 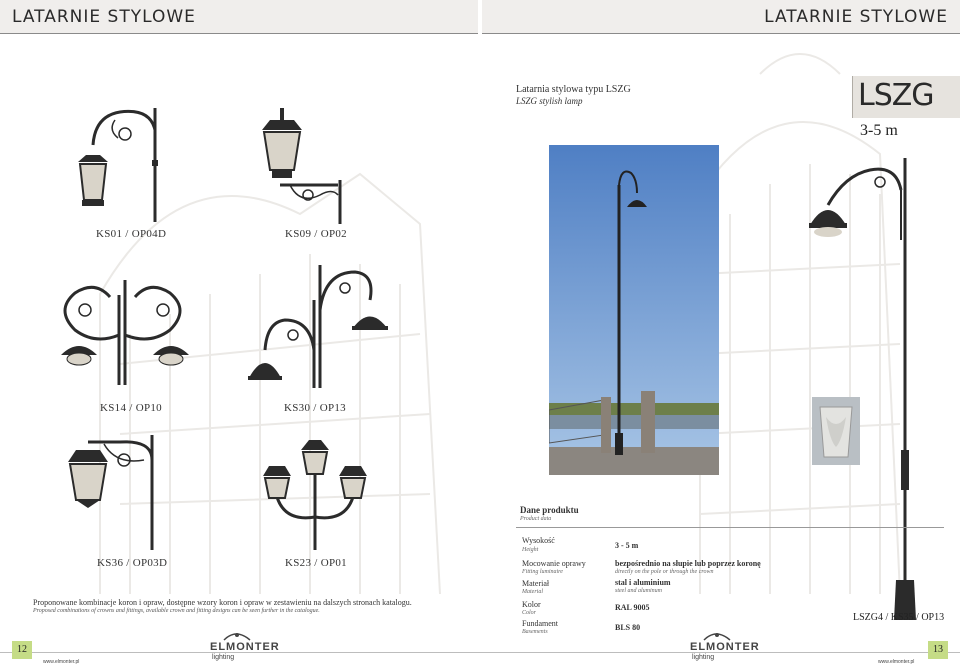 I want to click on caption-ks23-op01: KS23 / OP01, so click(x=316, y=563).